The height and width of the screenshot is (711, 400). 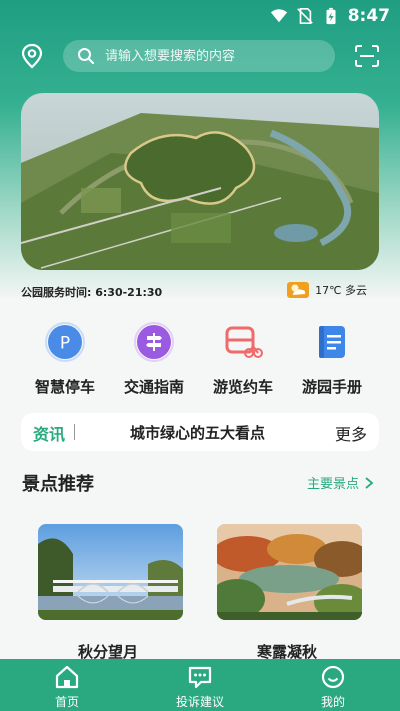 What do you see at coordinates (200, 292) in the screenshot?
I see `park-info-row: 公园服务时间: 6:30-21:30 17℃ 多云` at bounding box center [200, 292].